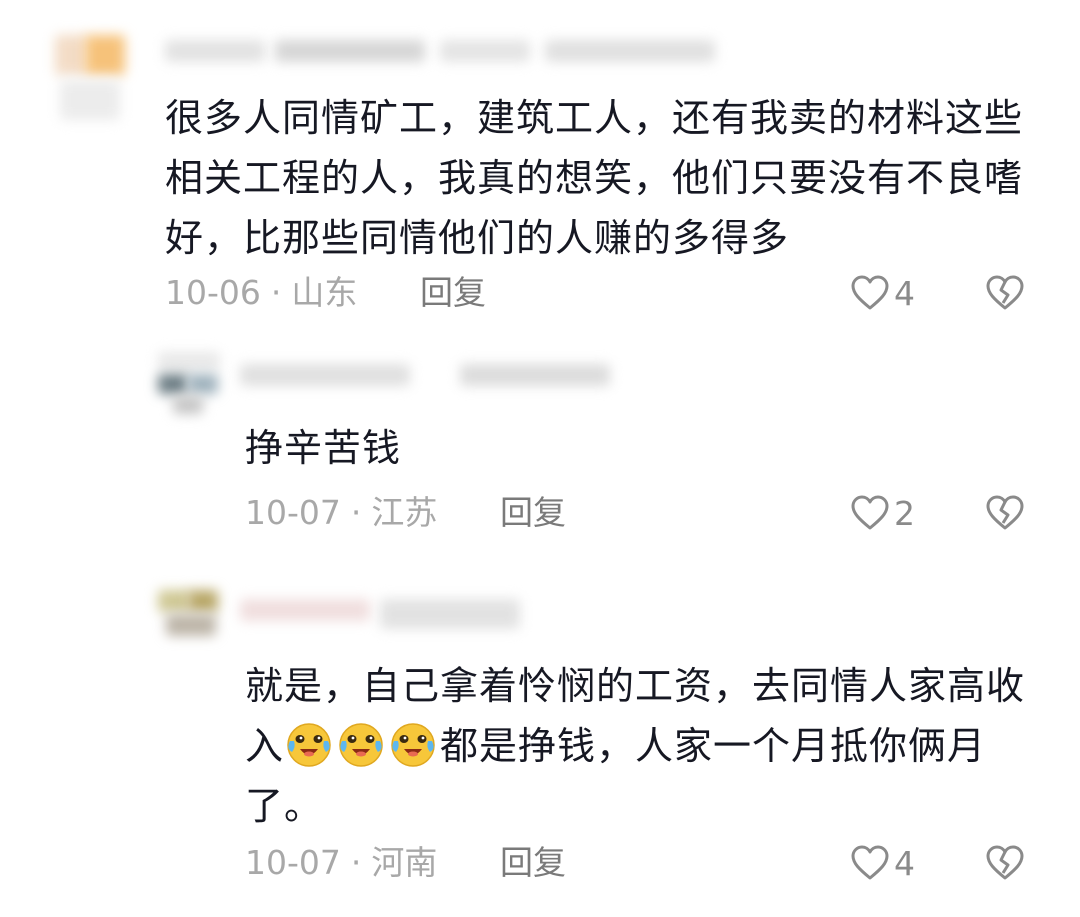 The height and width of the screenshot is (917, 1080). Describe the element at coordinates (904, 513) in the screenshot. I see `like-count: 2` at that location.